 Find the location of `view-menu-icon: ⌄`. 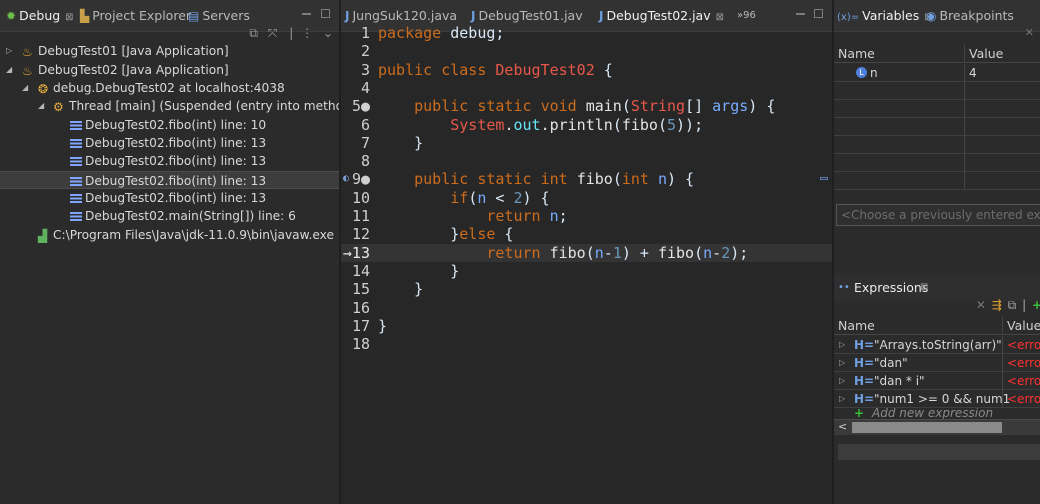

view-menu-icon: ⌄ is located at coordinates (328, 33).